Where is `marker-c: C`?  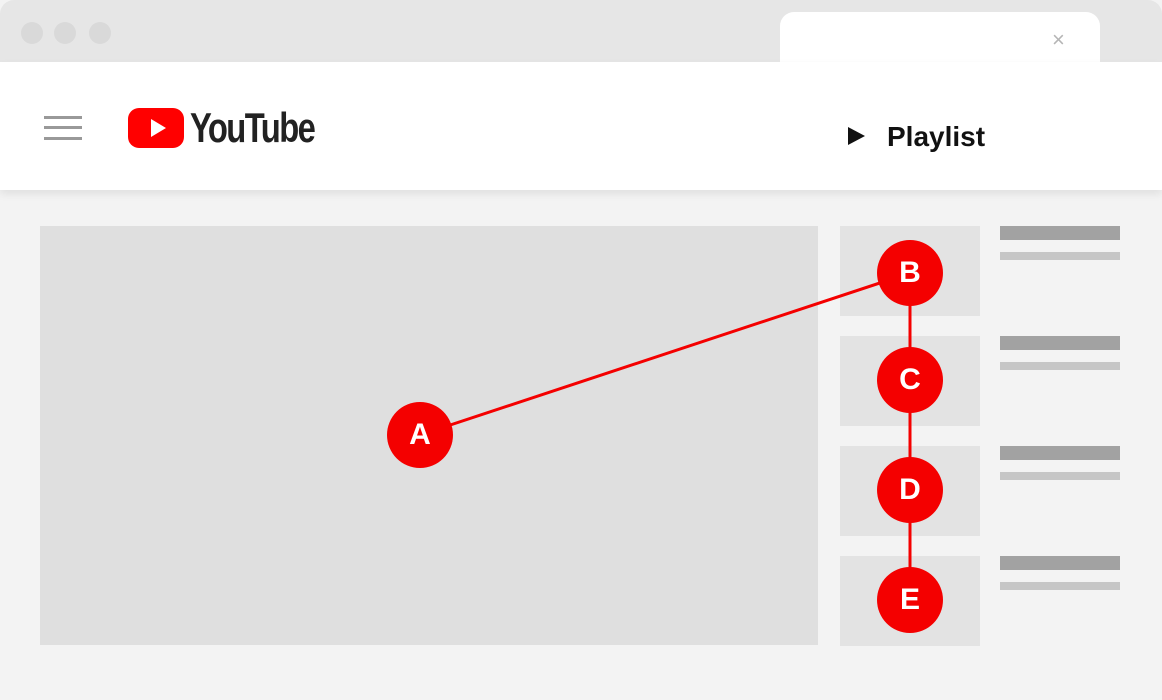 marker-c: C is located at coordinates (910, 379).